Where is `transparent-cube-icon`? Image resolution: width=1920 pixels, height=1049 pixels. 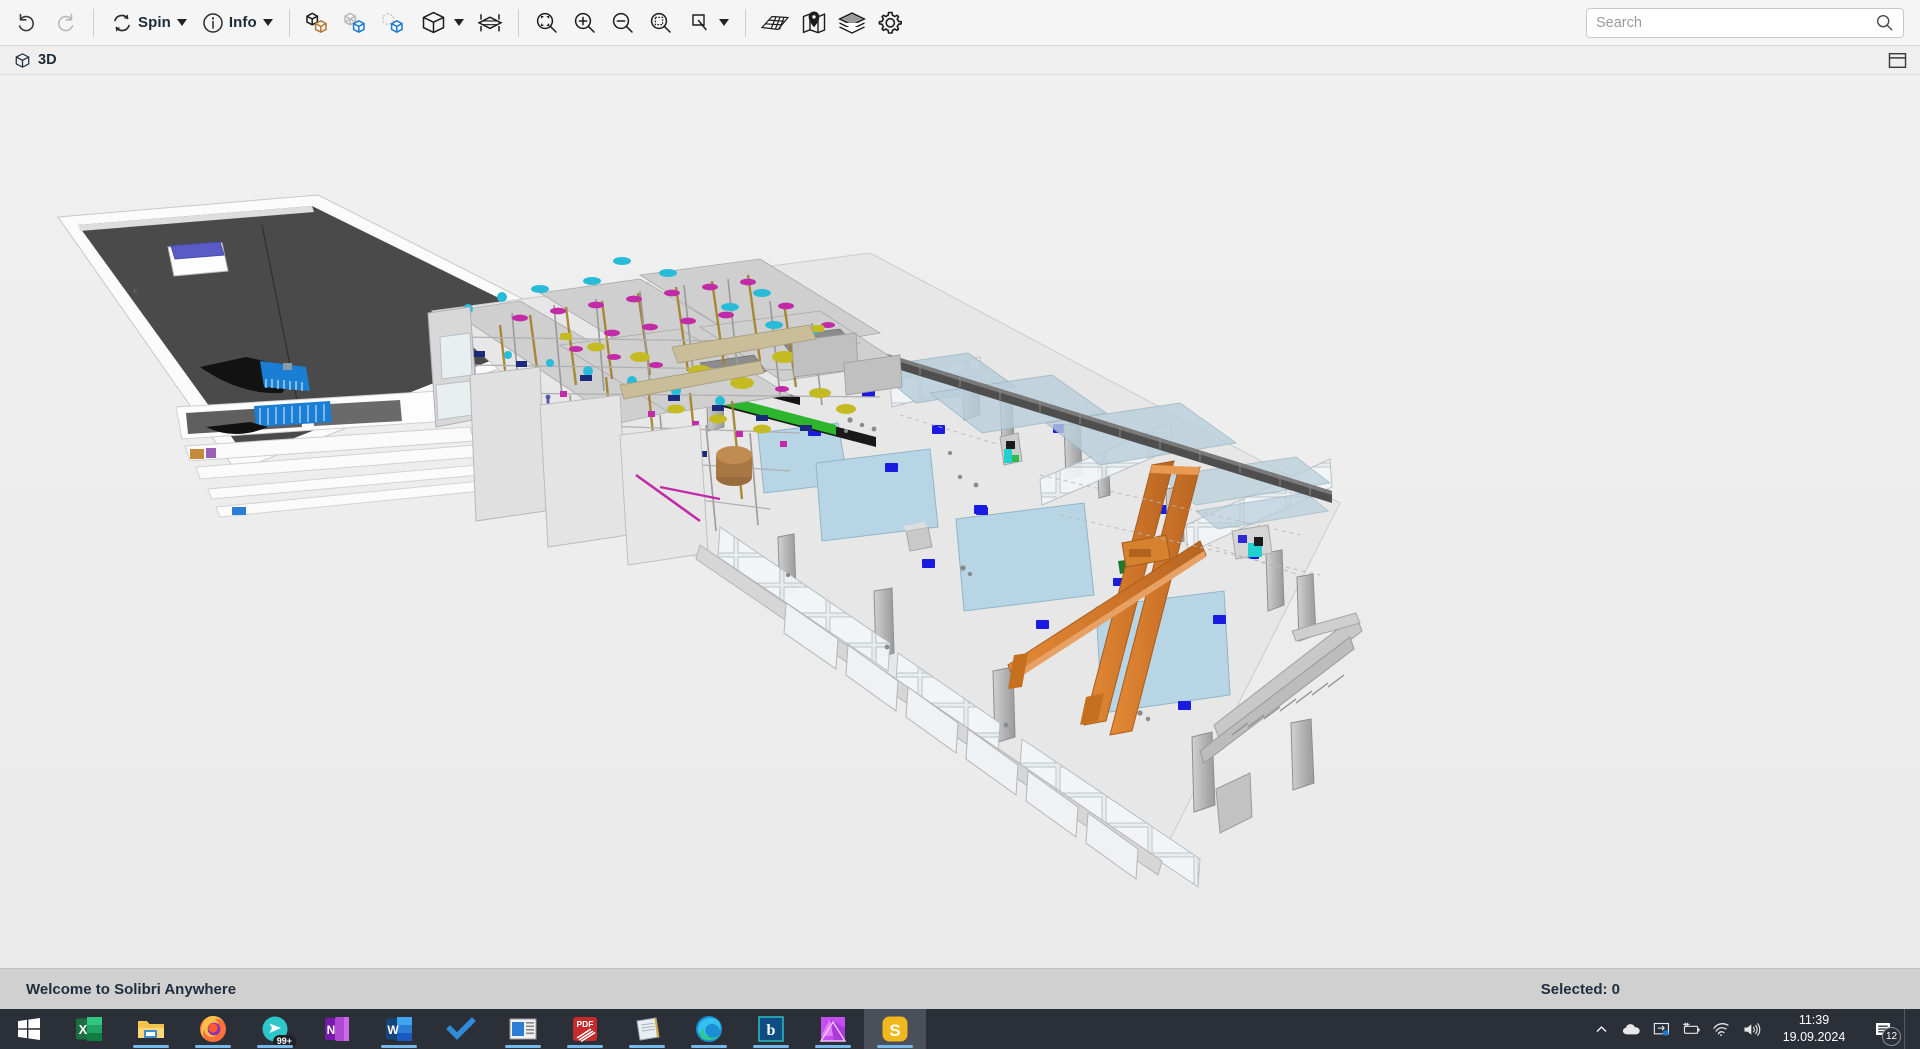 transparent-cube-icon is located at coordinates (356, 23).